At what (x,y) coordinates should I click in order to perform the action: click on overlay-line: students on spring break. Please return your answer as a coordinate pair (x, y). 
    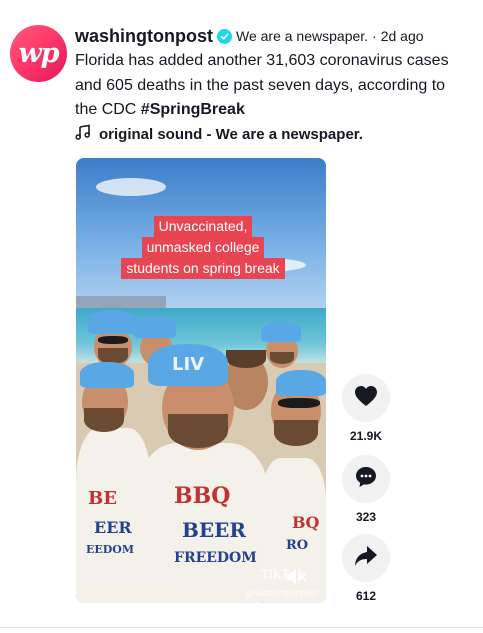
    Looking at the image, I should click on (203, 268).